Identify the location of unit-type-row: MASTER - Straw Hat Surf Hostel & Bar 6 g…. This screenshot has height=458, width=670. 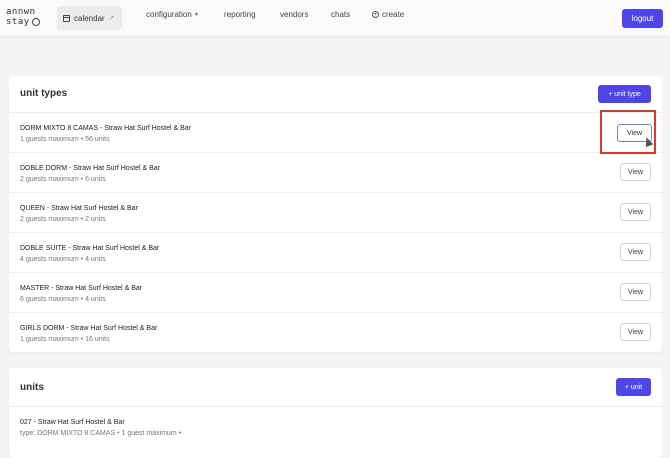
(335, 293).